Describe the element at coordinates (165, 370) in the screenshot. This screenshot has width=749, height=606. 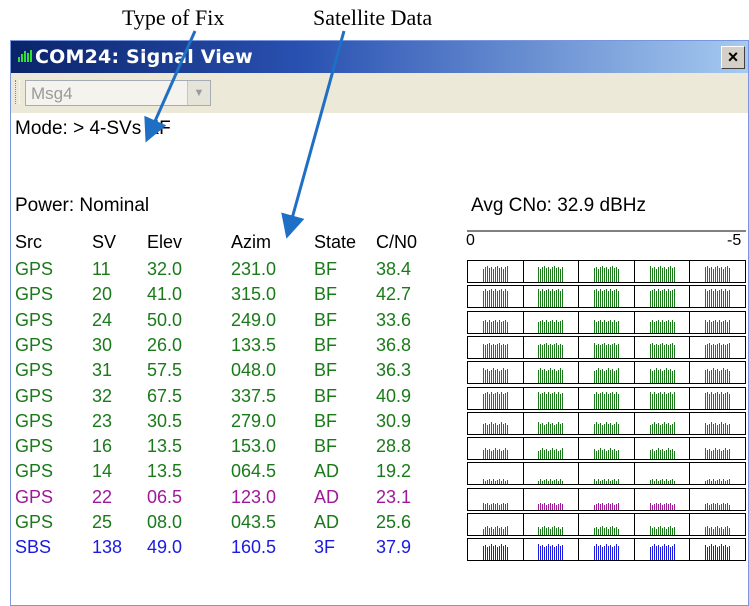
I see `sat-elev: 57.5` at that location.